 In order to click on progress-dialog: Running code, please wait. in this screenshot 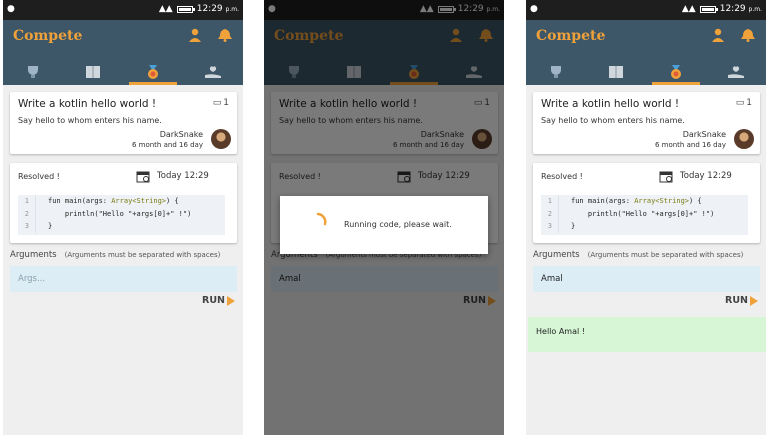, I will do `click(384, 225)`.